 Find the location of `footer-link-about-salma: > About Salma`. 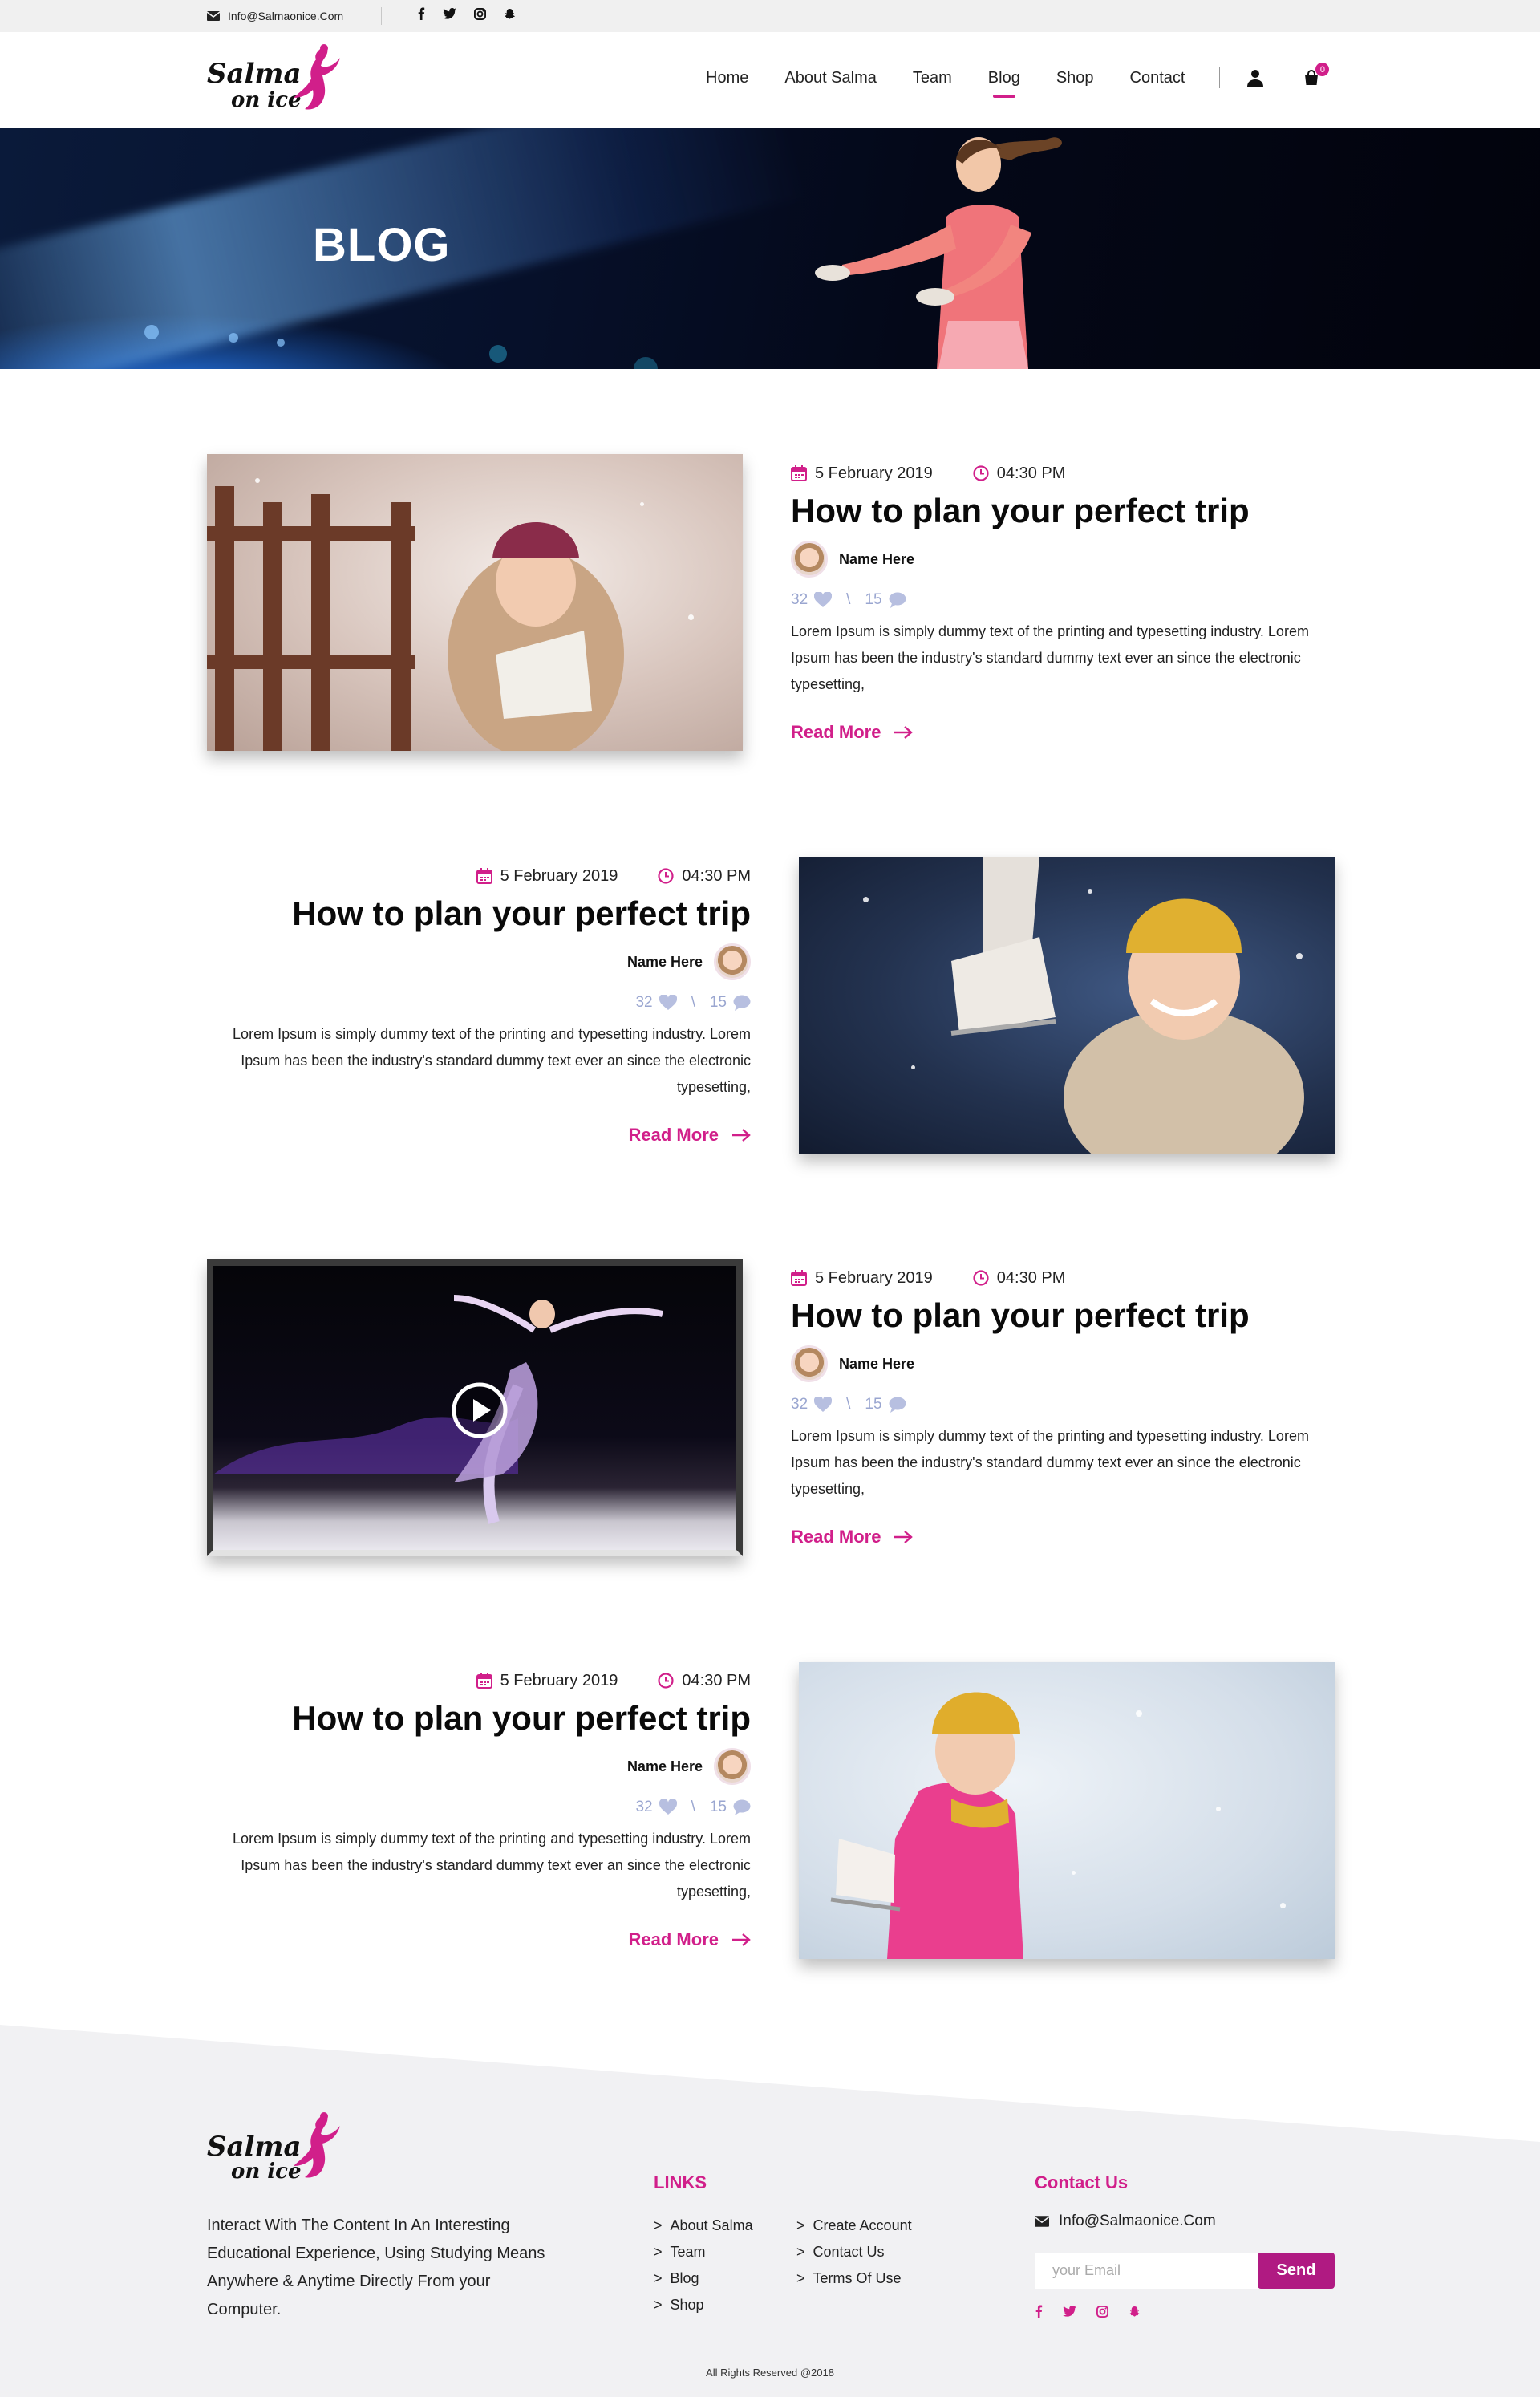

footer-link-about-salma: > About Salma is located at coordinates (704, 2225).